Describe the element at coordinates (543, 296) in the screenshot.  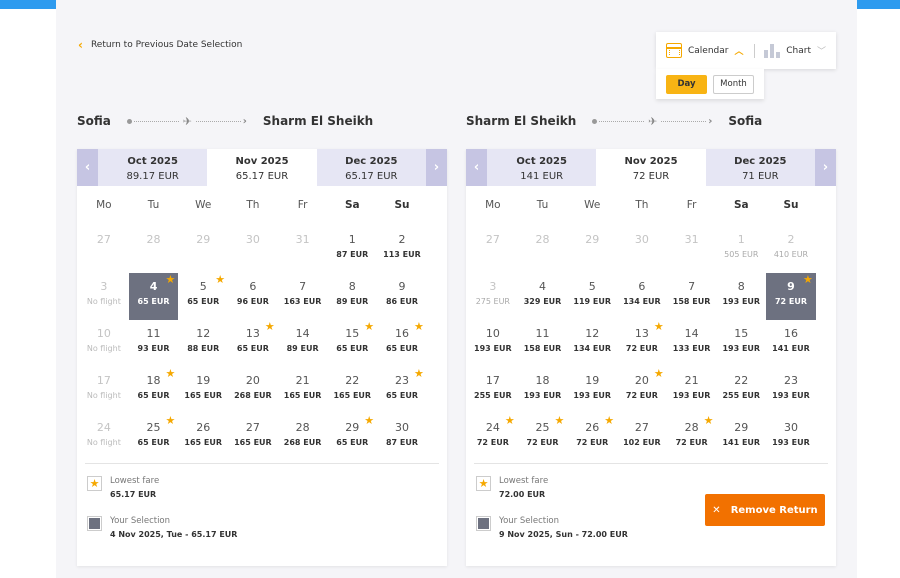
I see `day-cell: 4 329 EUR` at that location.